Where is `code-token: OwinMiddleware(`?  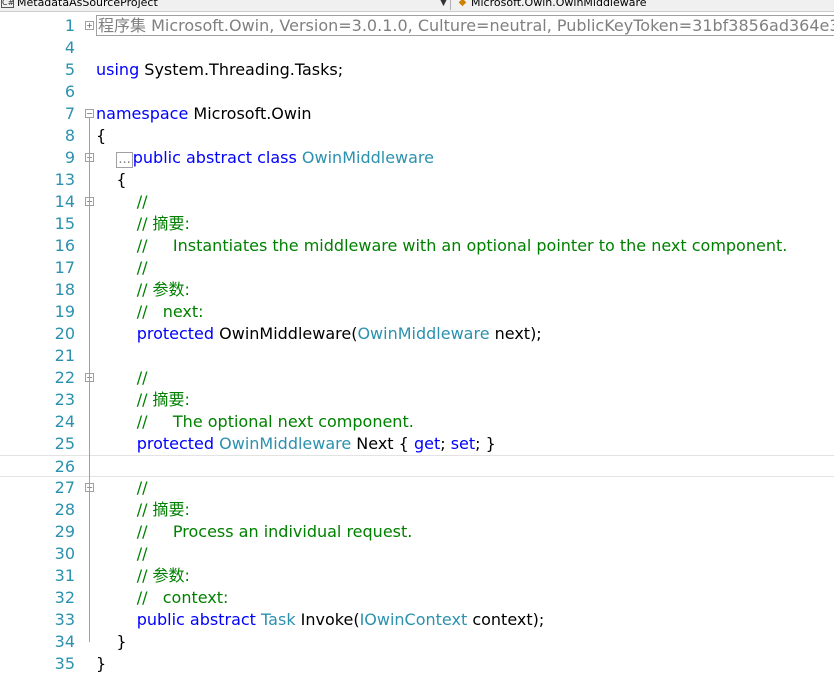 code-token: OwinMiddleware( is located at coordinates (286, 333).